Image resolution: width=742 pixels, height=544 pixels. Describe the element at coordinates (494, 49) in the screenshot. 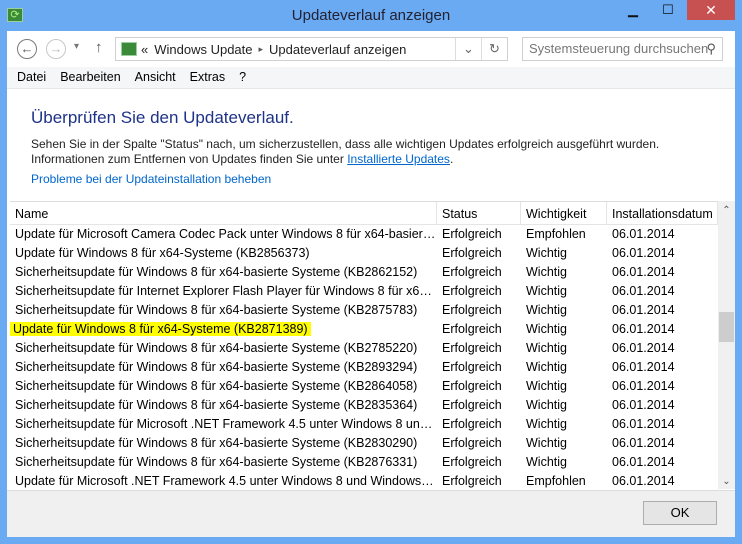

I see `refresh-button: ↻` at that location.